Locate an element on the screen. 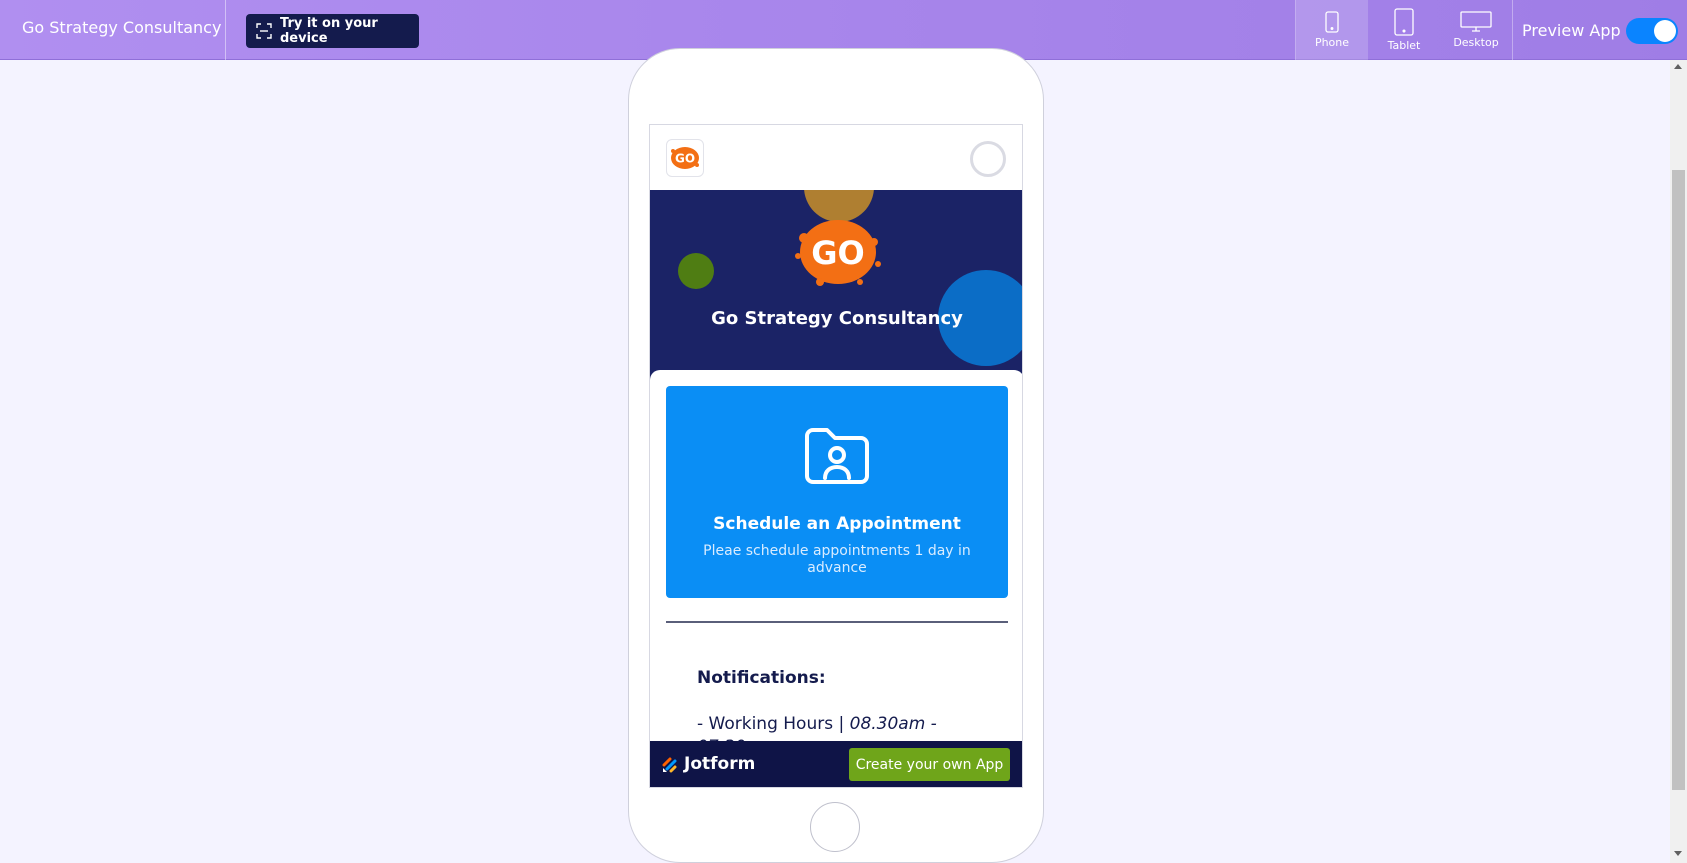 The width and height of the screenshot is (1687, 863). device-phone-button: Phone is located at coordinates (1332, 30).